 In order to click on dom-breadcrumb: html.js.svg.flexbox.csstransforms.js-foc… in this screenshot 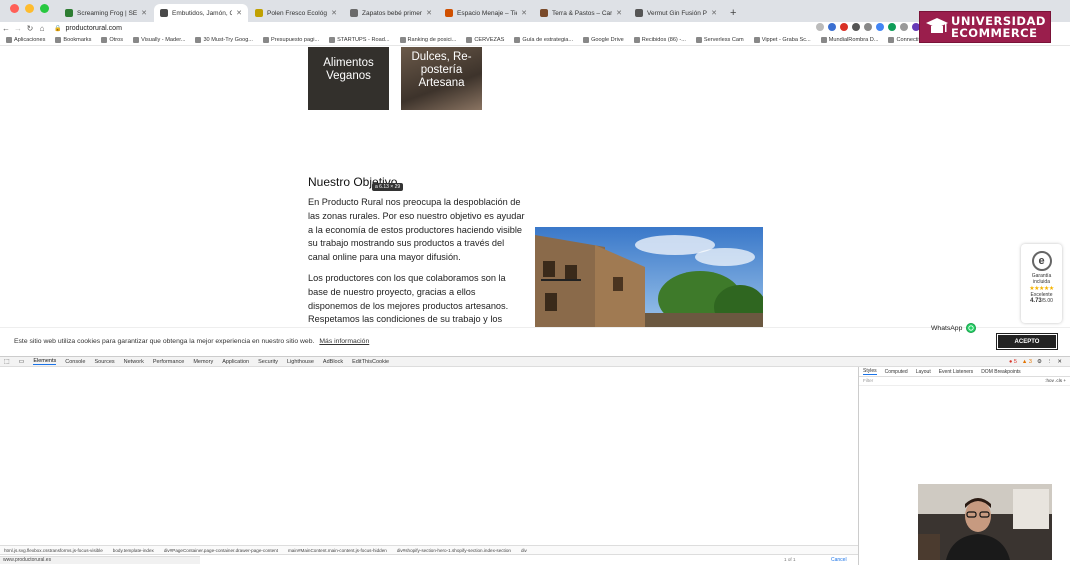, I will do `click(429, 549)`.